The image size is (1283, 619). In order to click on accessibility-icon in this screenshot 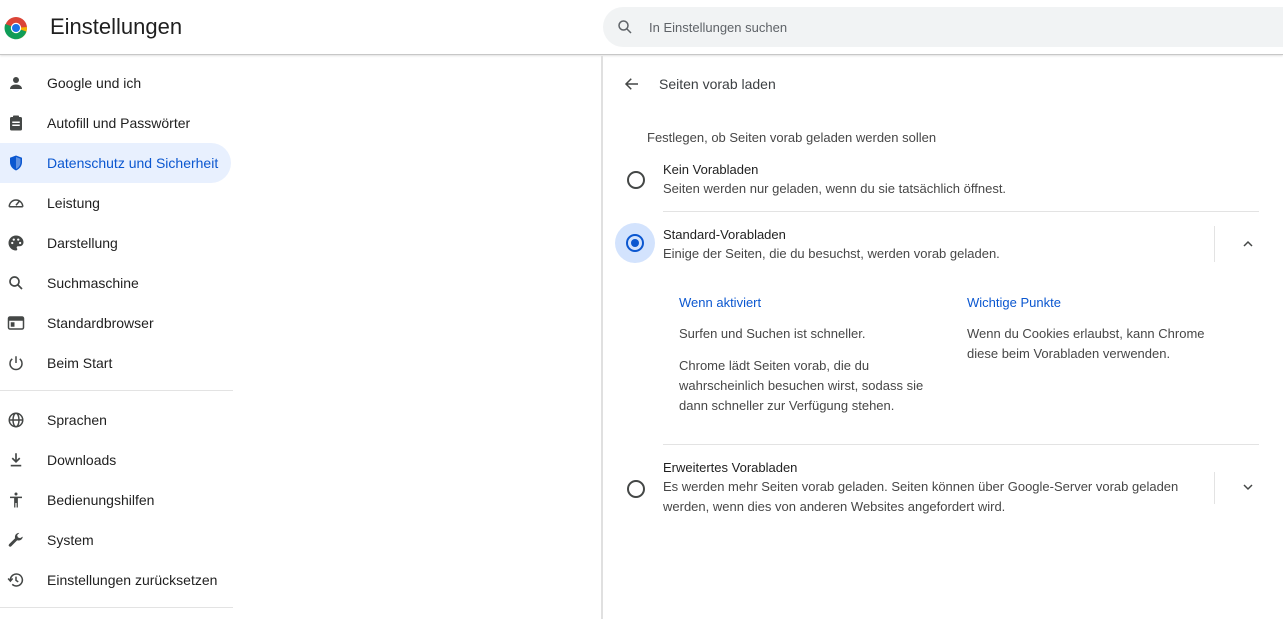, I will do `click(16, 500)`.